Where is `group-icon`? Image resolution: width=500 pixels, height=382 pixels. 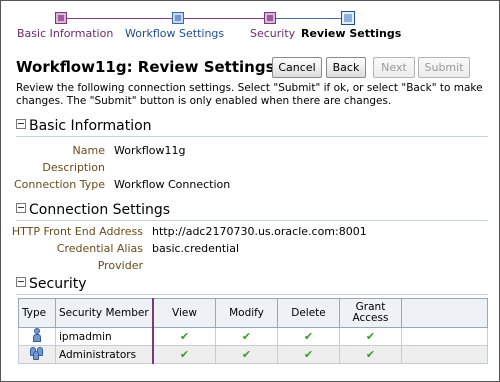 group-icon is located at coordinates (37, 353).